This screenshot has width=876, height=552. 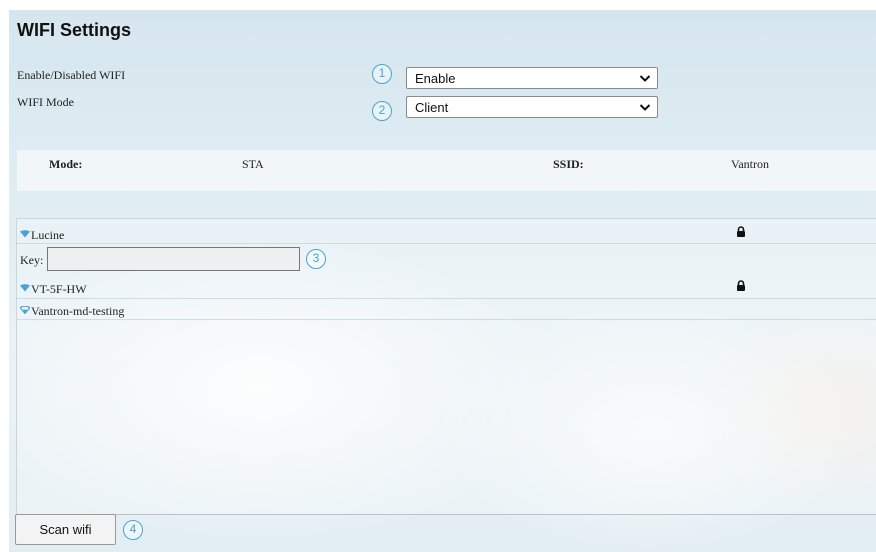 I want to click on network-item-vantron-md-testing: Vantron-md-testing, so click(x=72, y=311).